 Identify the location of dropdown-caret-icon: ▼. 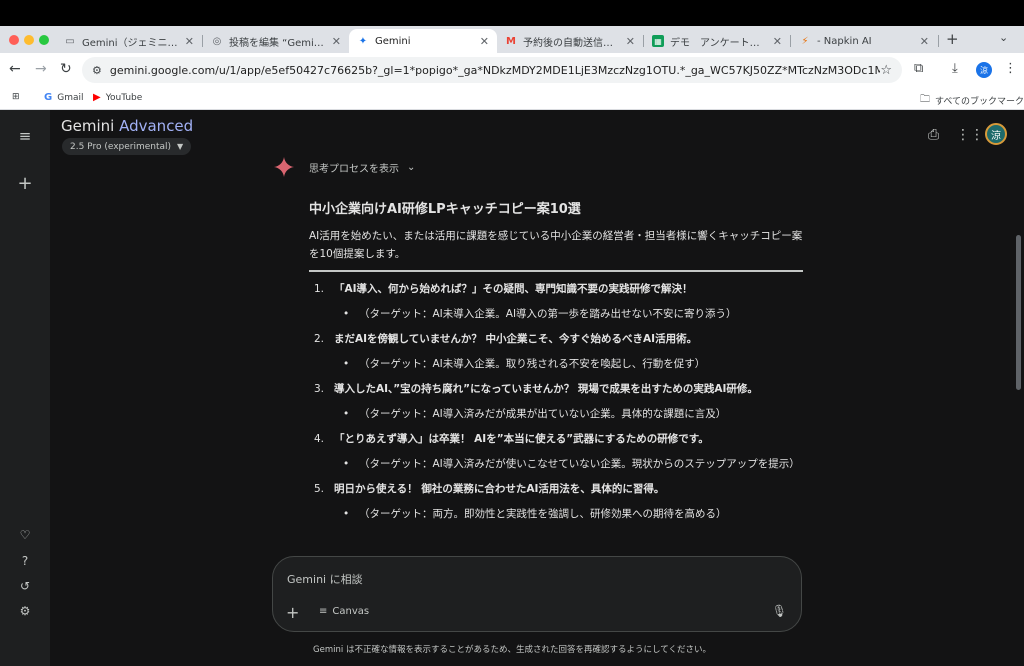
(180, 146).